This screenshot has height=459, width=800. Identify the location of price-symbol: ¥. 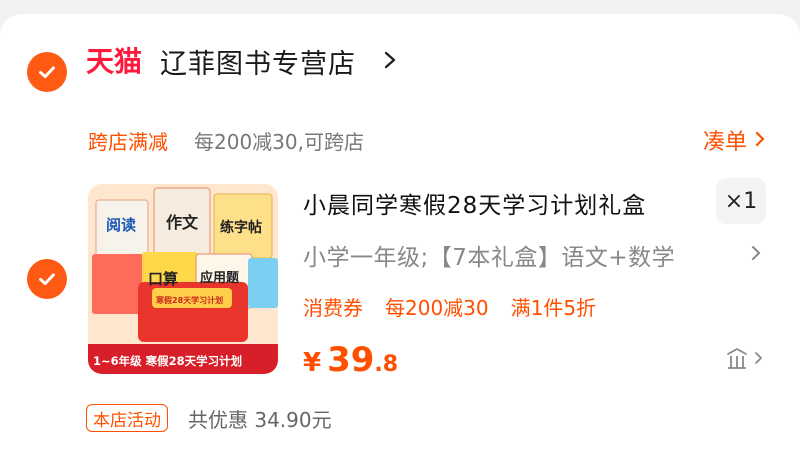
(312, 363).